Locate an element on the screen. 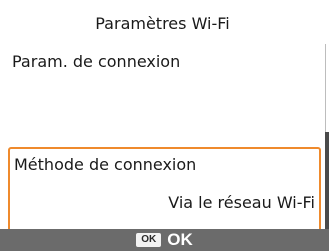 The height and width of the screenshot is (251, 329). connection-method-value: Via le réseau Wi-Fi is located at coordinates (241, 202).